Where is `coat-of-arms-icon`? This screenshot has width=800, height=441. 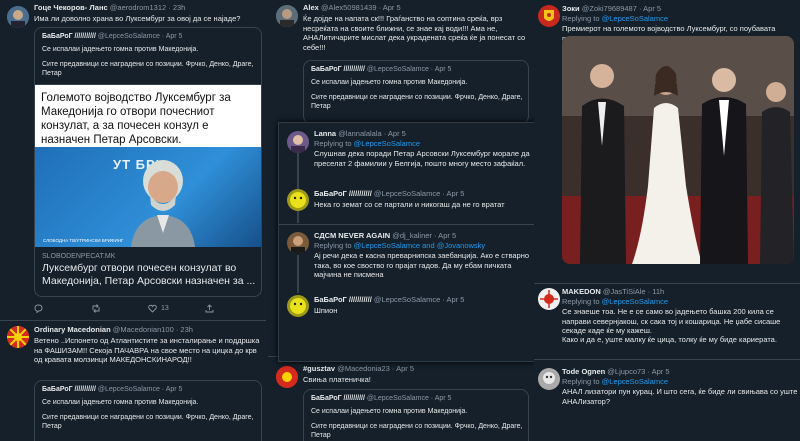
coat-of-arms-icon is located at coordinates (549, 16).